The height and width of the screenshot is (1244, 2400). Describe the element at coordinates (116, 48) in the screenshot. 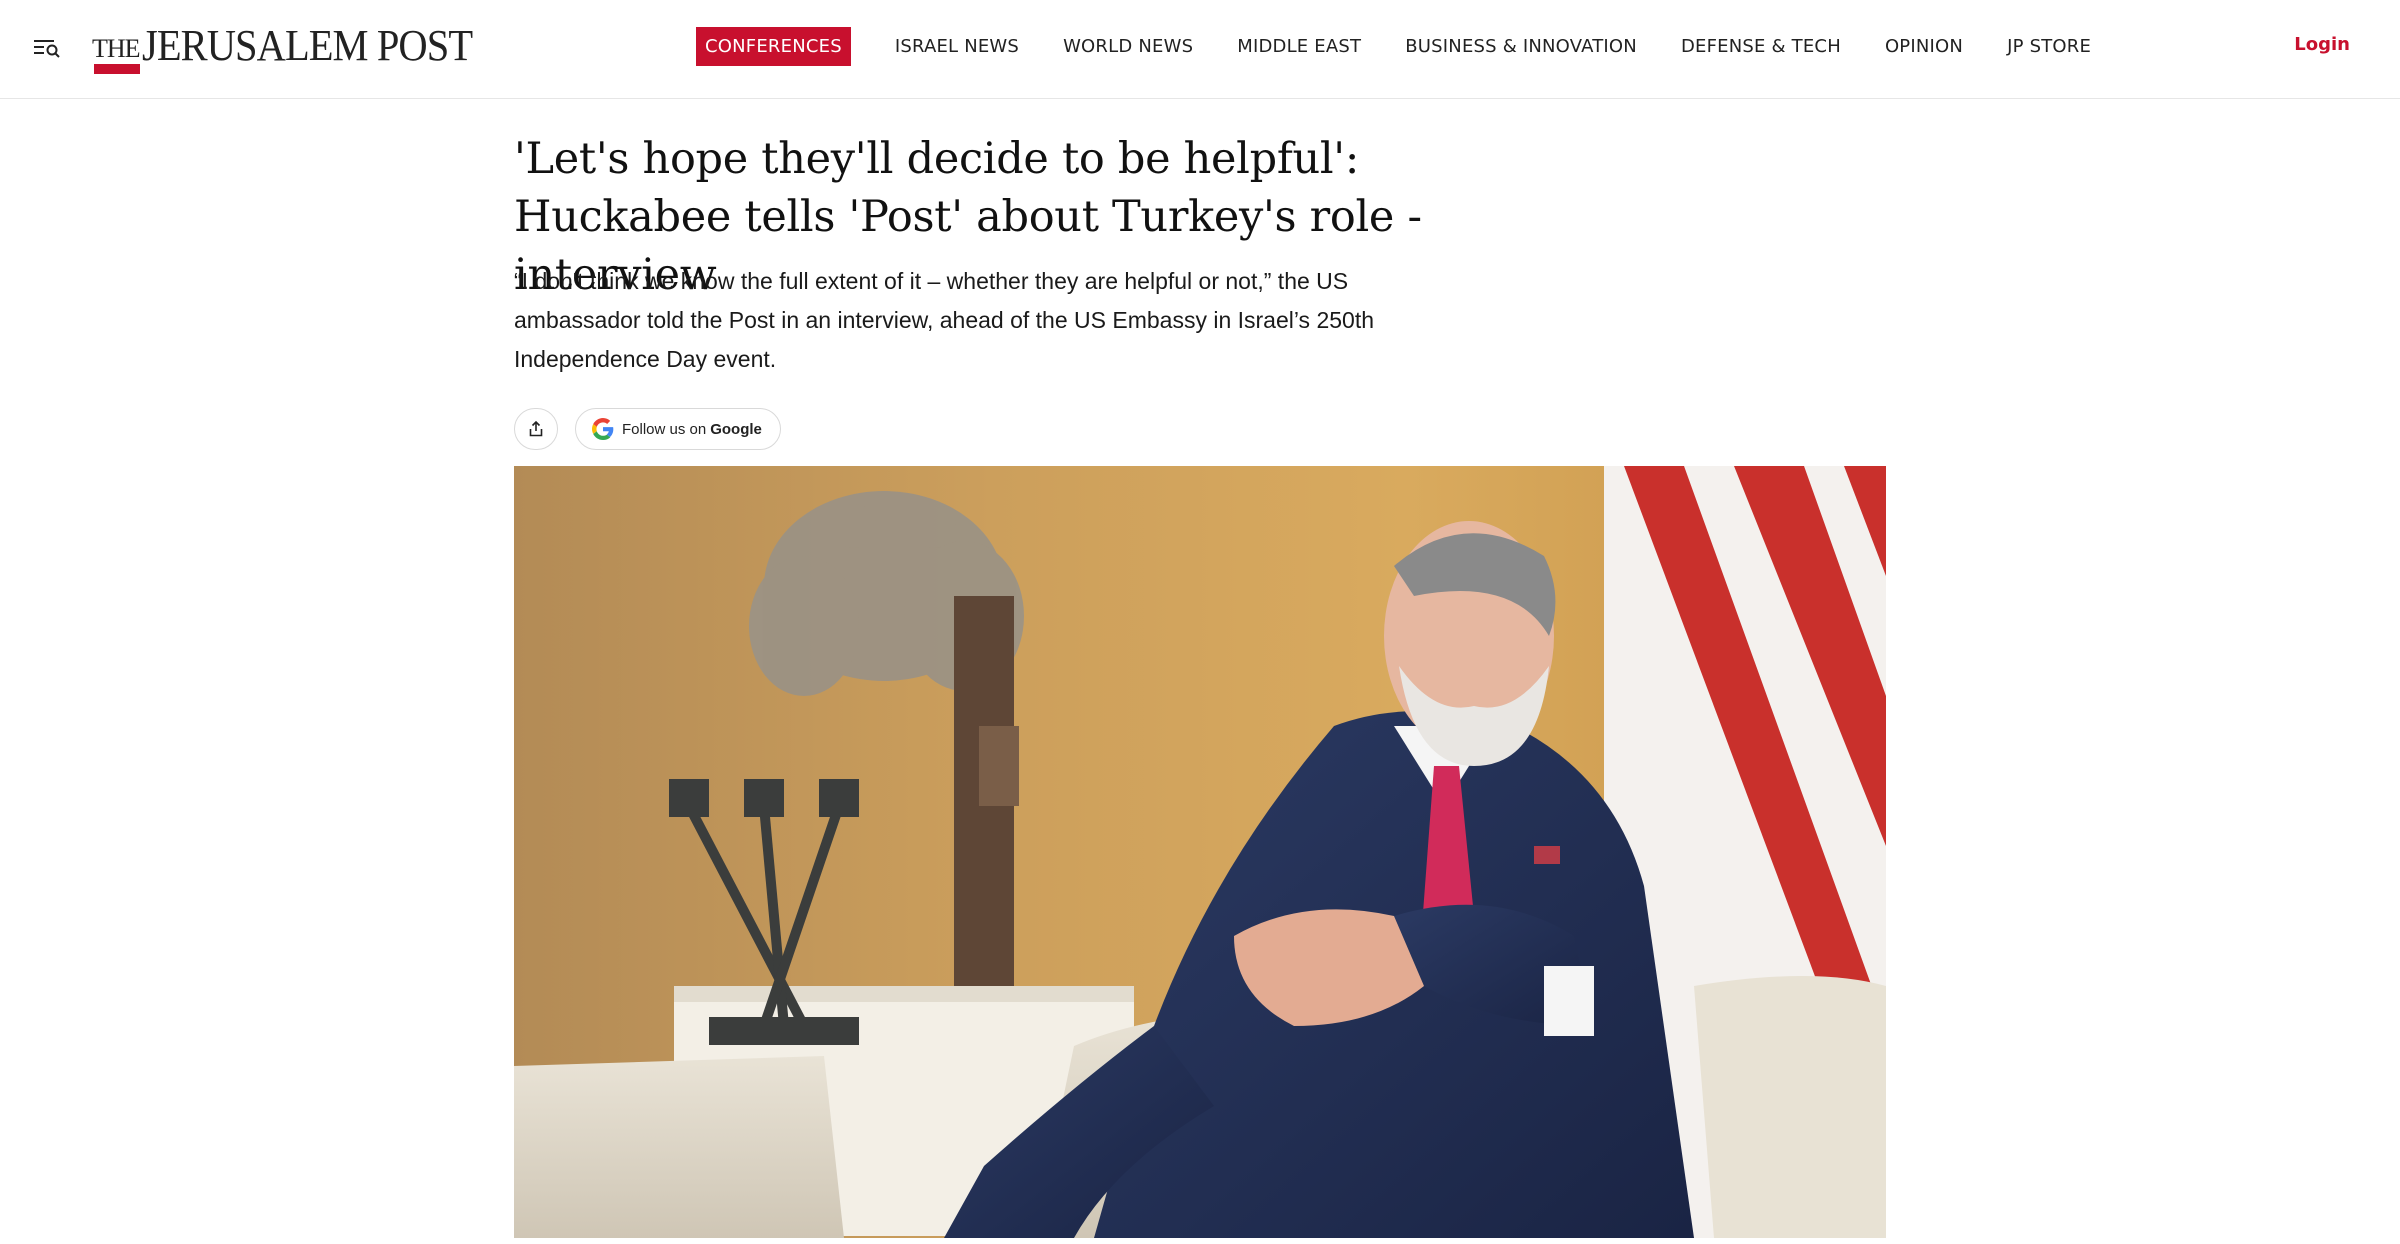

I see `logo-the-text: THE` at that location.